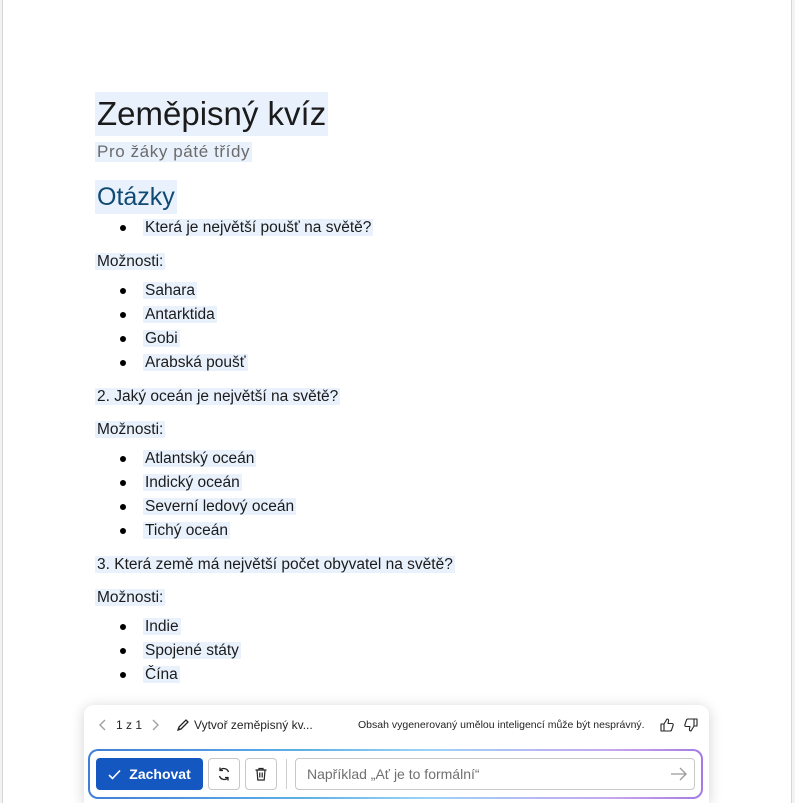 This screenshot has width=795, height=803. What do you see at coordinates (160, 774) in the screenshot?
I see `keep-button-label: Zachovat` at bounding box center [160, 774].